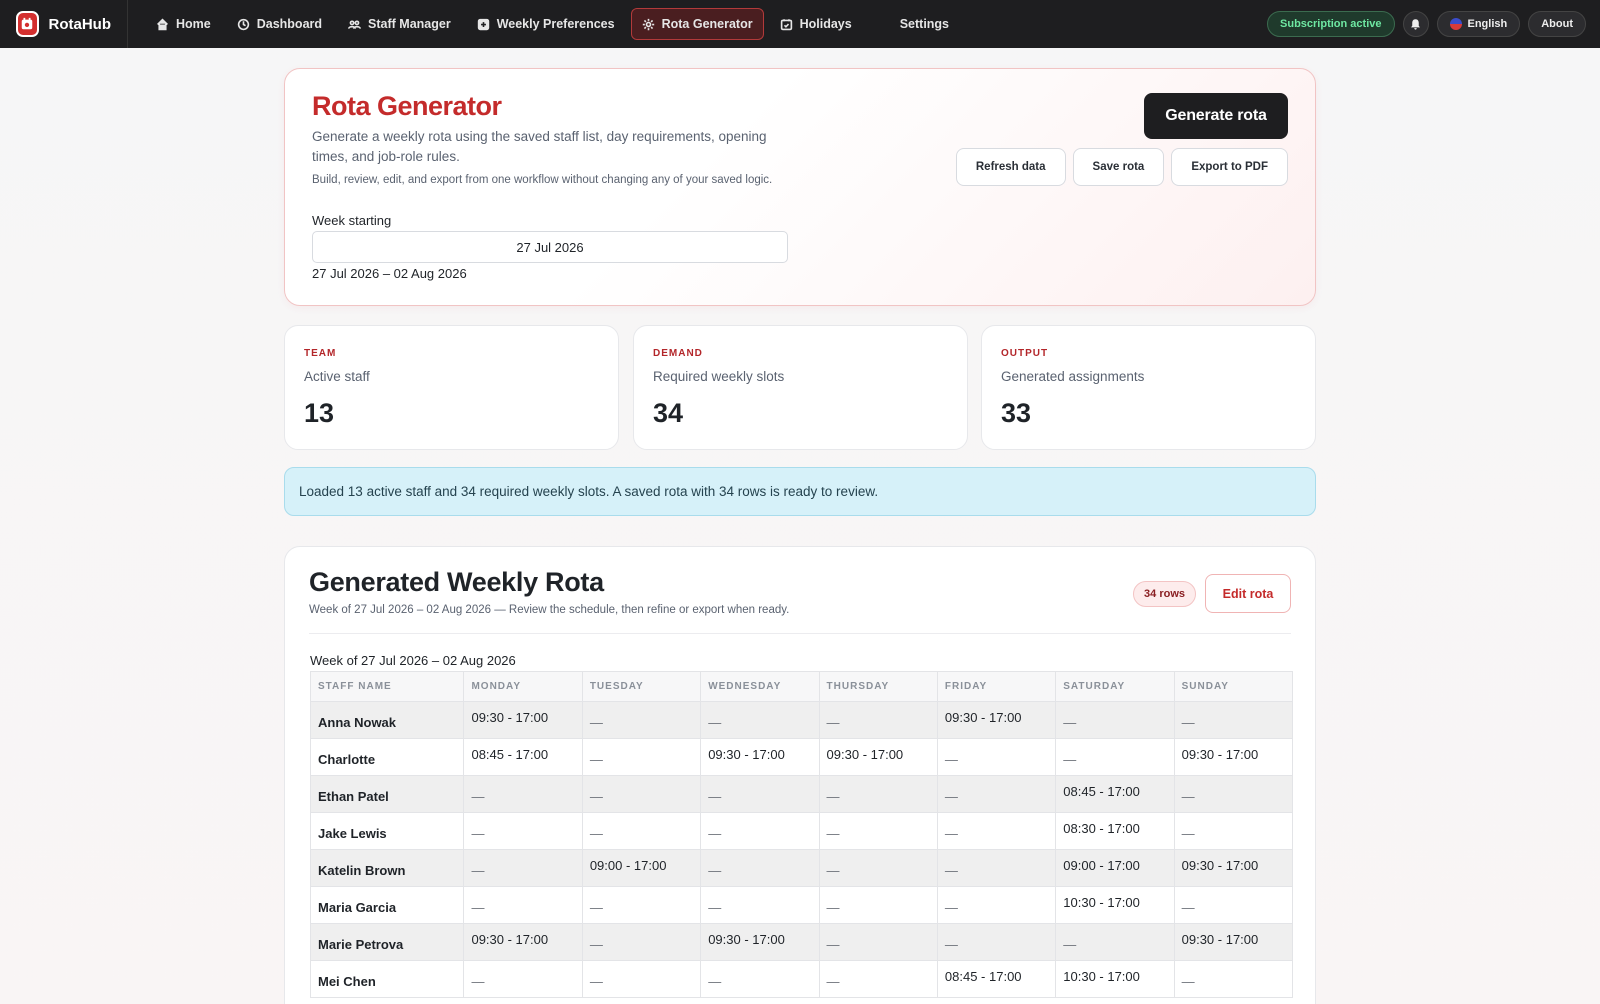 This screenshot has height=1004, width=1600. Describe the element at coordinates (760, 686) in the screenshot. I see `column-header: WEDNESDAY` at that location.